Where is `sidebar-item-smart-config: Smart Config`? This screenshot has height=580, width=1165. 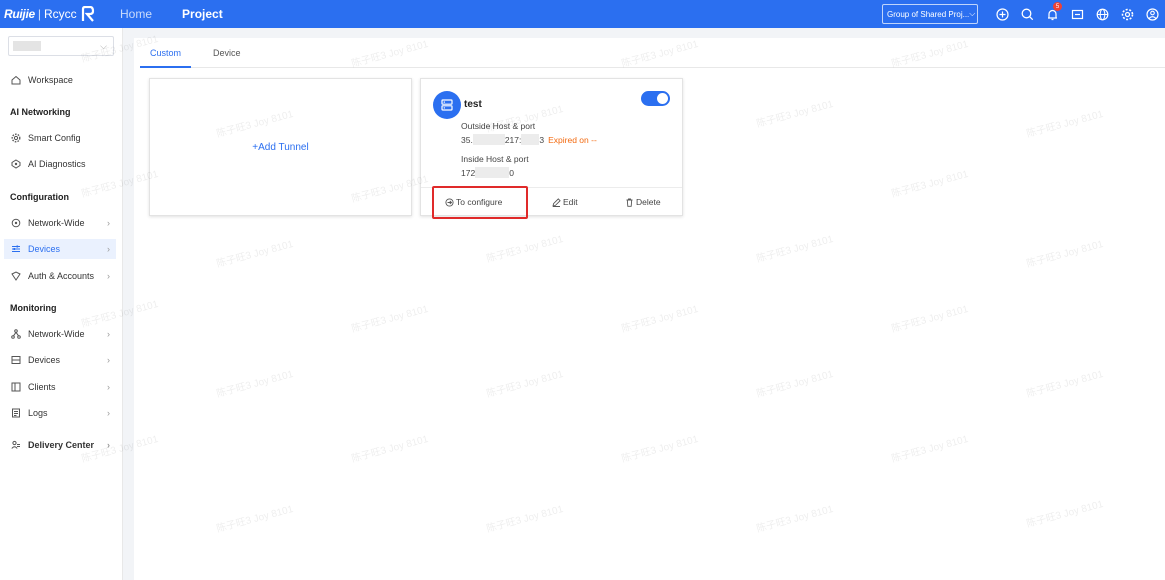
sidebar-item-smart-config: Smart Config is located at coordinates (60, 138).